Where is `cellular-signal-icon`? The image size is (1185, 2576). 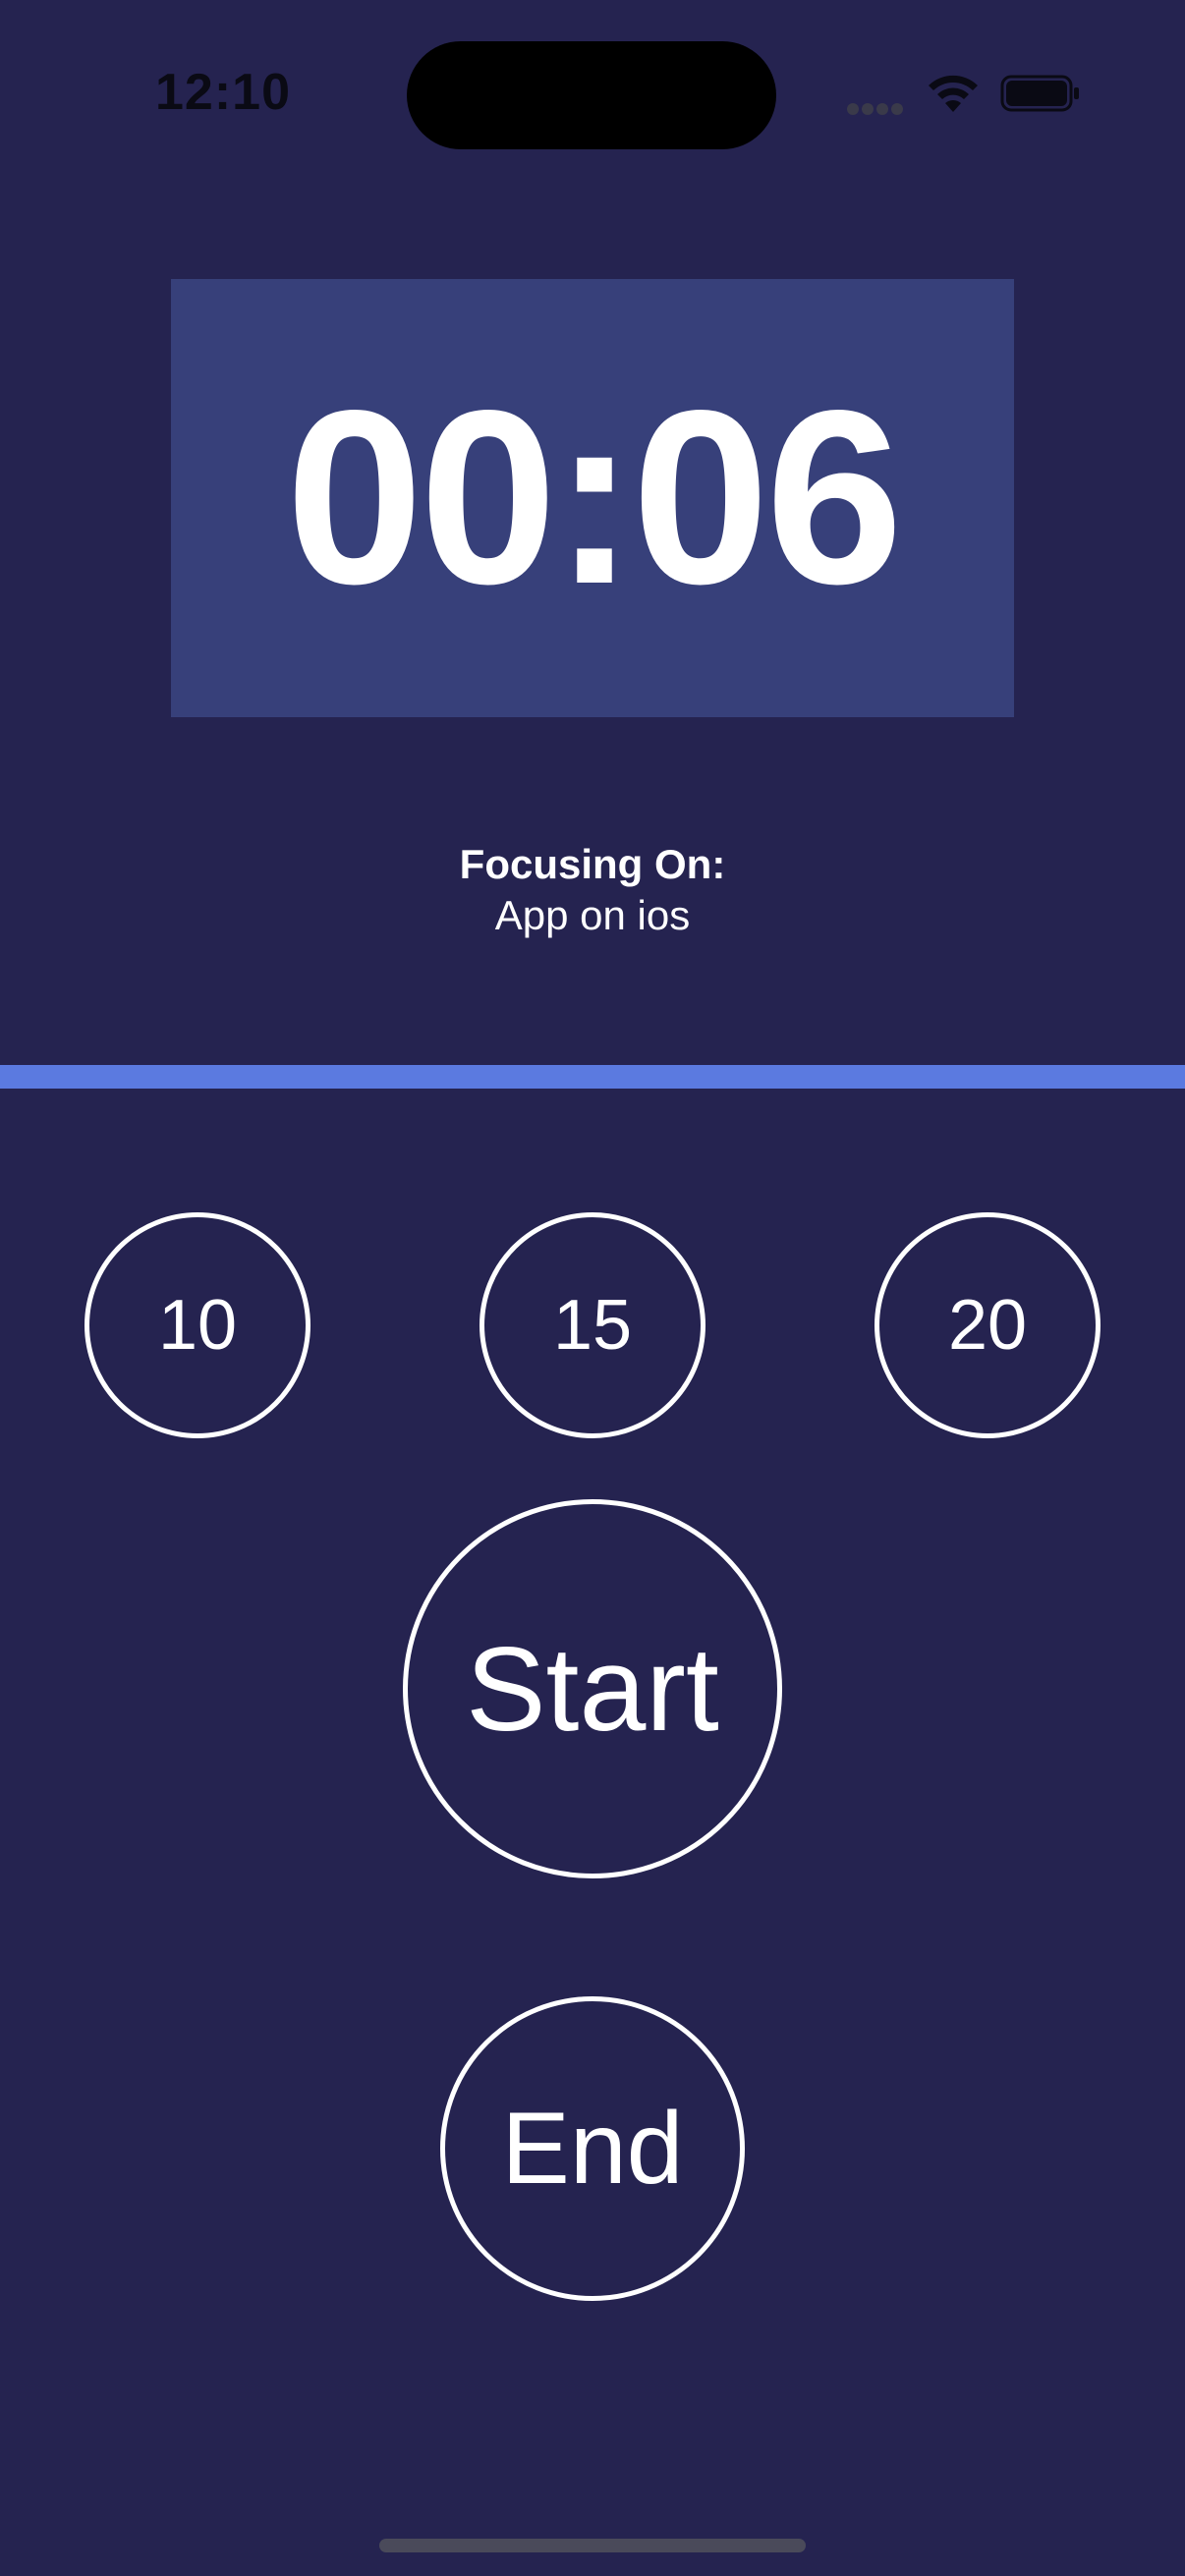 cellular-signal-icon is located at coordinates (877, 109).